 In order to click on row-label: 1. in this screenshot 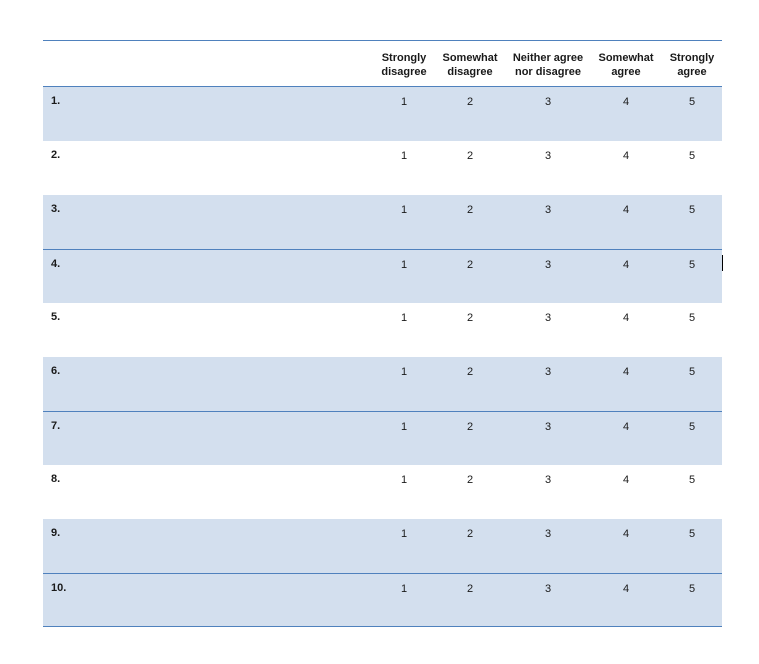, I will do `click(56, 101)`.